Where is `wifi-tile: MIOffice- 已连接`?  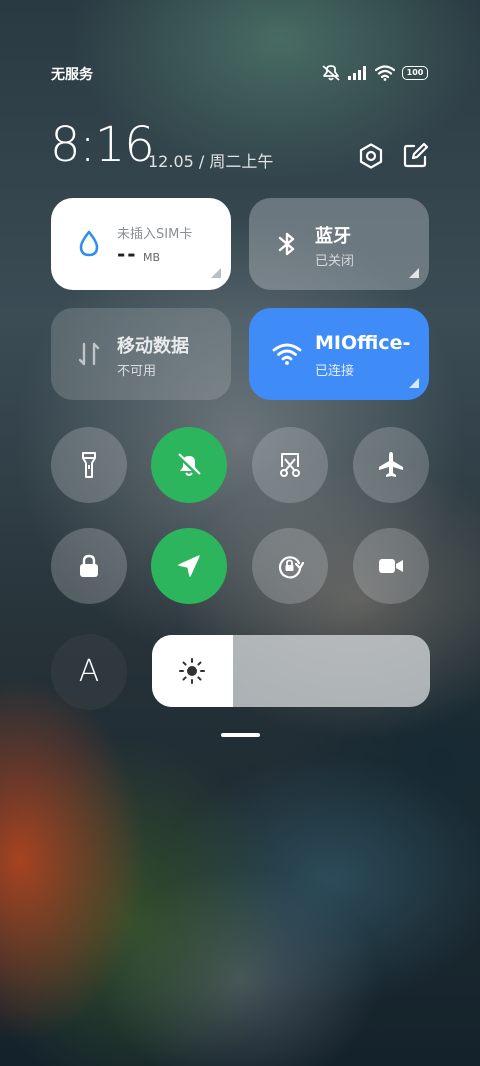
wifi-tile: MIOffice- 已连接 is located at coordinates (339, 354).